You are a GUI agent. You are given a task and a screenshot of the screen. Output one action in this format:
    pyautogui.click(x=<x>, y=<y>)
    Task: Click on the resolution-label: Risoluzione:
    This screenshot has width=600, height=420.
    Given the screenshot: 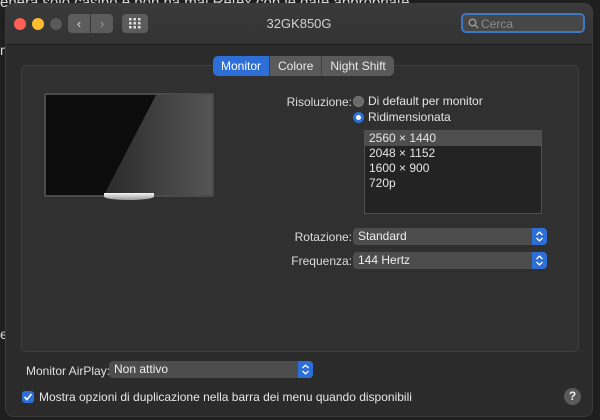 What is the action you would take?
    pyautogui.click(x=319, y=102)
    